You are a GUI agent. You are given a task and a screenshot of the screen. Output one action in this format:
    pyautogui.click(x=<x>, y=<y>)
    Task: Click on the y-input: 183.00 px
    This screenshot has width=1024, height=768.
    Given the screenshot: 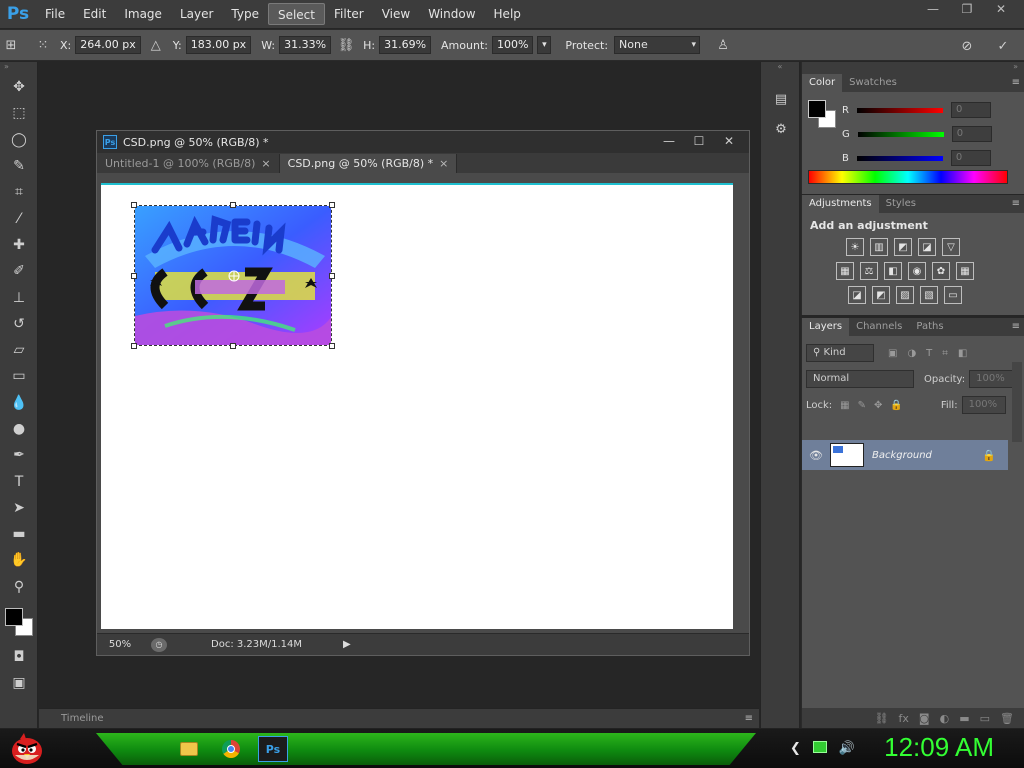 What is the action you would take?
    pyautogui.click(x=218, y=45)
    